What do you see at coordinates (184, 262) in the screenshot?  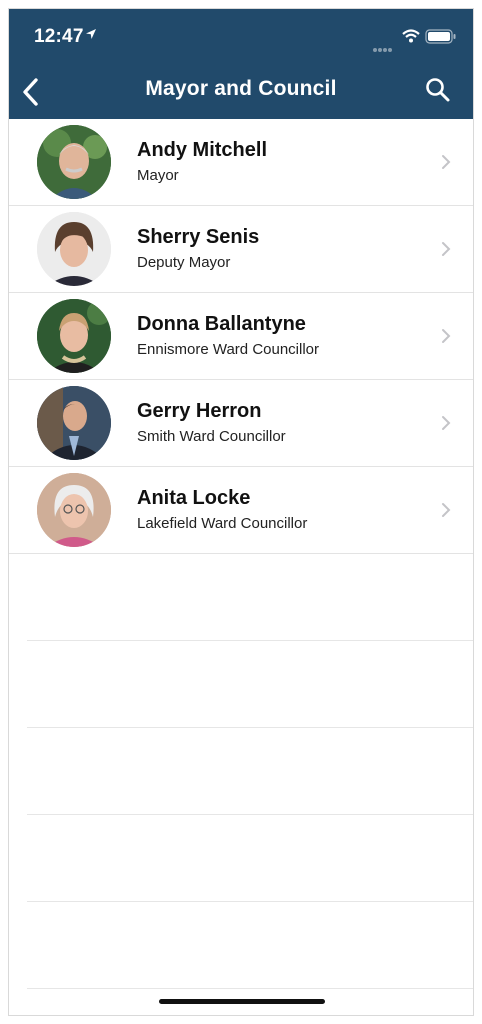 I see `member-role: Deputy Mayor` at bounding box center [184, 262].